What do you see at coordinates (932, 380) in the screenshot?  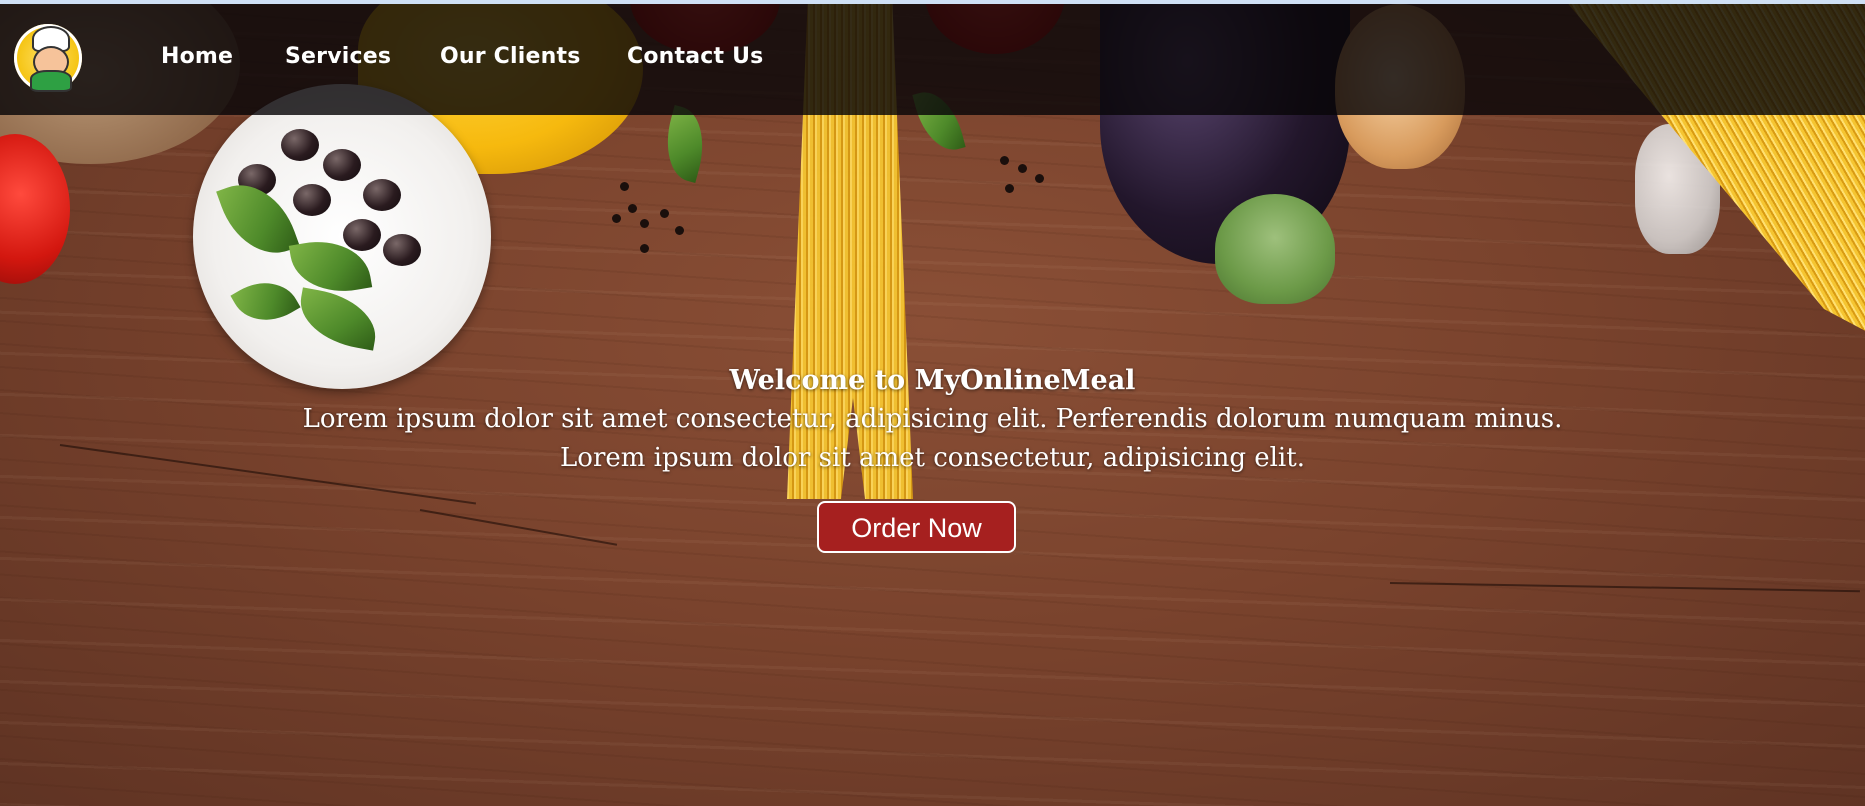 I see `hero-title: Welcome to MyOnlineMeal` at bounding box center [932, 380].